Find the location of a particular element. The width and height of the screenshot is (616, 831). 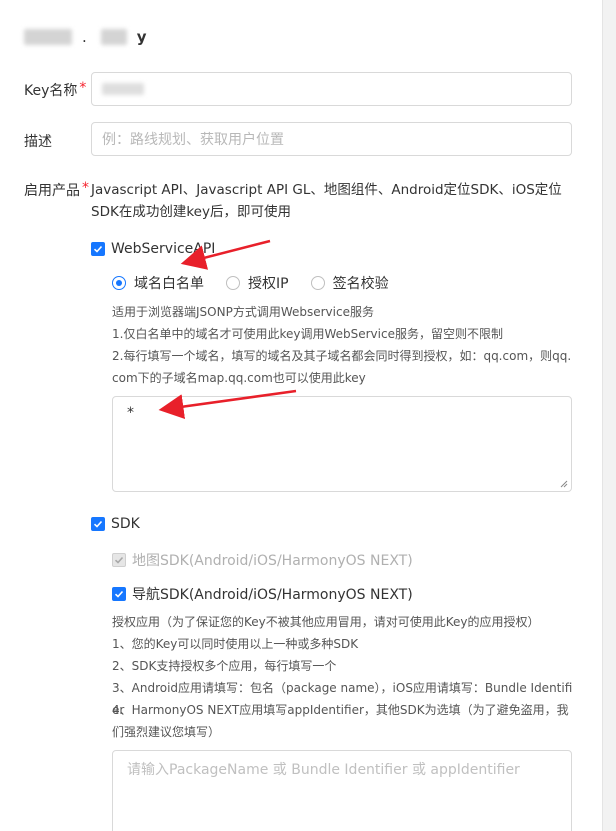

webservice-auth-radio-group: 域名白名单 授权IP 签名校验 is located at coordinates (261, 283).